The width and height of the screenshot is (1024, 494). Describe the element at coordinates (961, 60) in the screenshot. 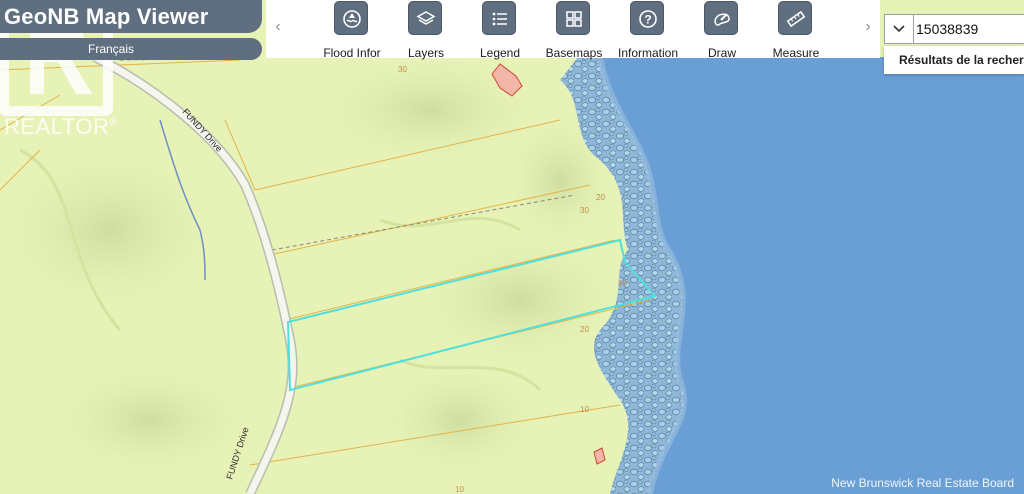

I see `search-results-label: Résultats de la recherche` at that location.